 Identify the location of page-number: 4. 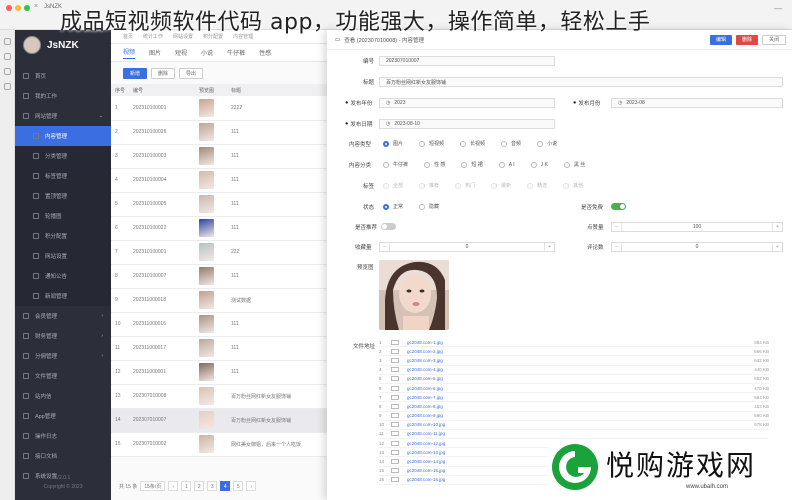
(225, 486).